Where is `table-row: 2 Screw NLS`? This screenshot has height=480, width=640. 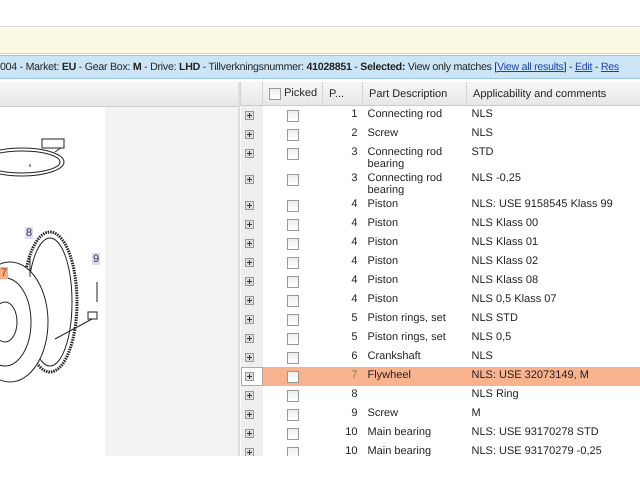 table-row: 2 Screw NLS is located at coordinates (440, 134).